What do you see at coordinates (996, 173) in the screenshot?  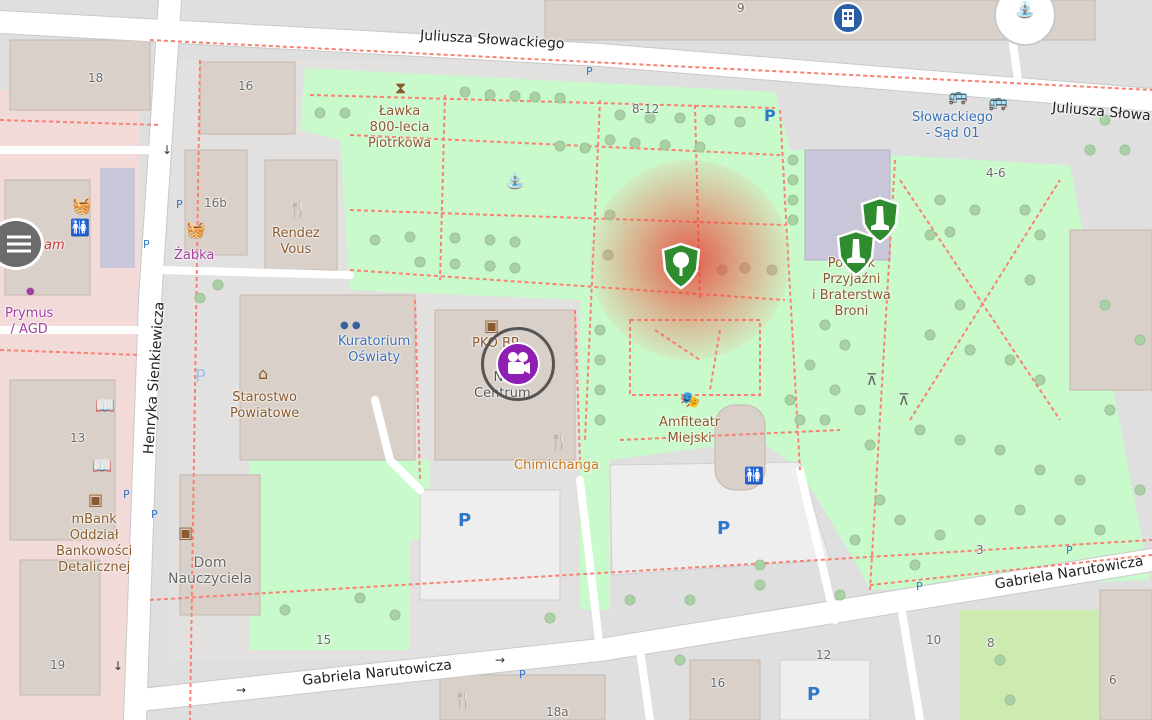 I see `house-number: 4-6` at bounding box center [996, 173].